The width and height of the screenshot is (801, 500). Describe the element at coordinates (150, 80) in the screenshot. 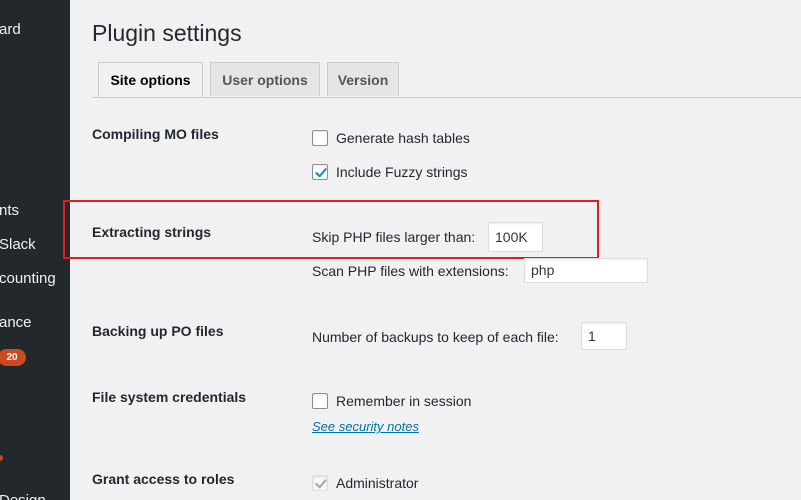

I see `tab-site-options: Site options` at that location.